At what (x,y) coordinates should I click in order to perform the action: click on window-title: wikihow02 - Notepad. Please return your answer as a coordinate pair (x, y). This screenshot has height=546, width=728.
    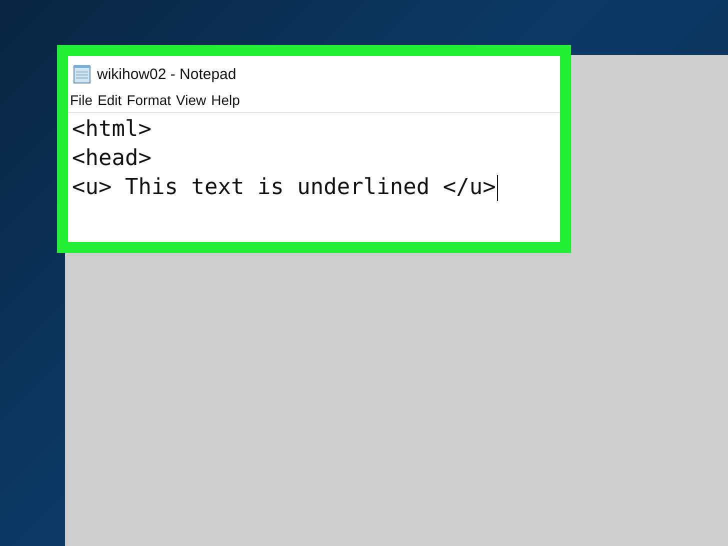
    Looking at the image, I should click on (166, 74).